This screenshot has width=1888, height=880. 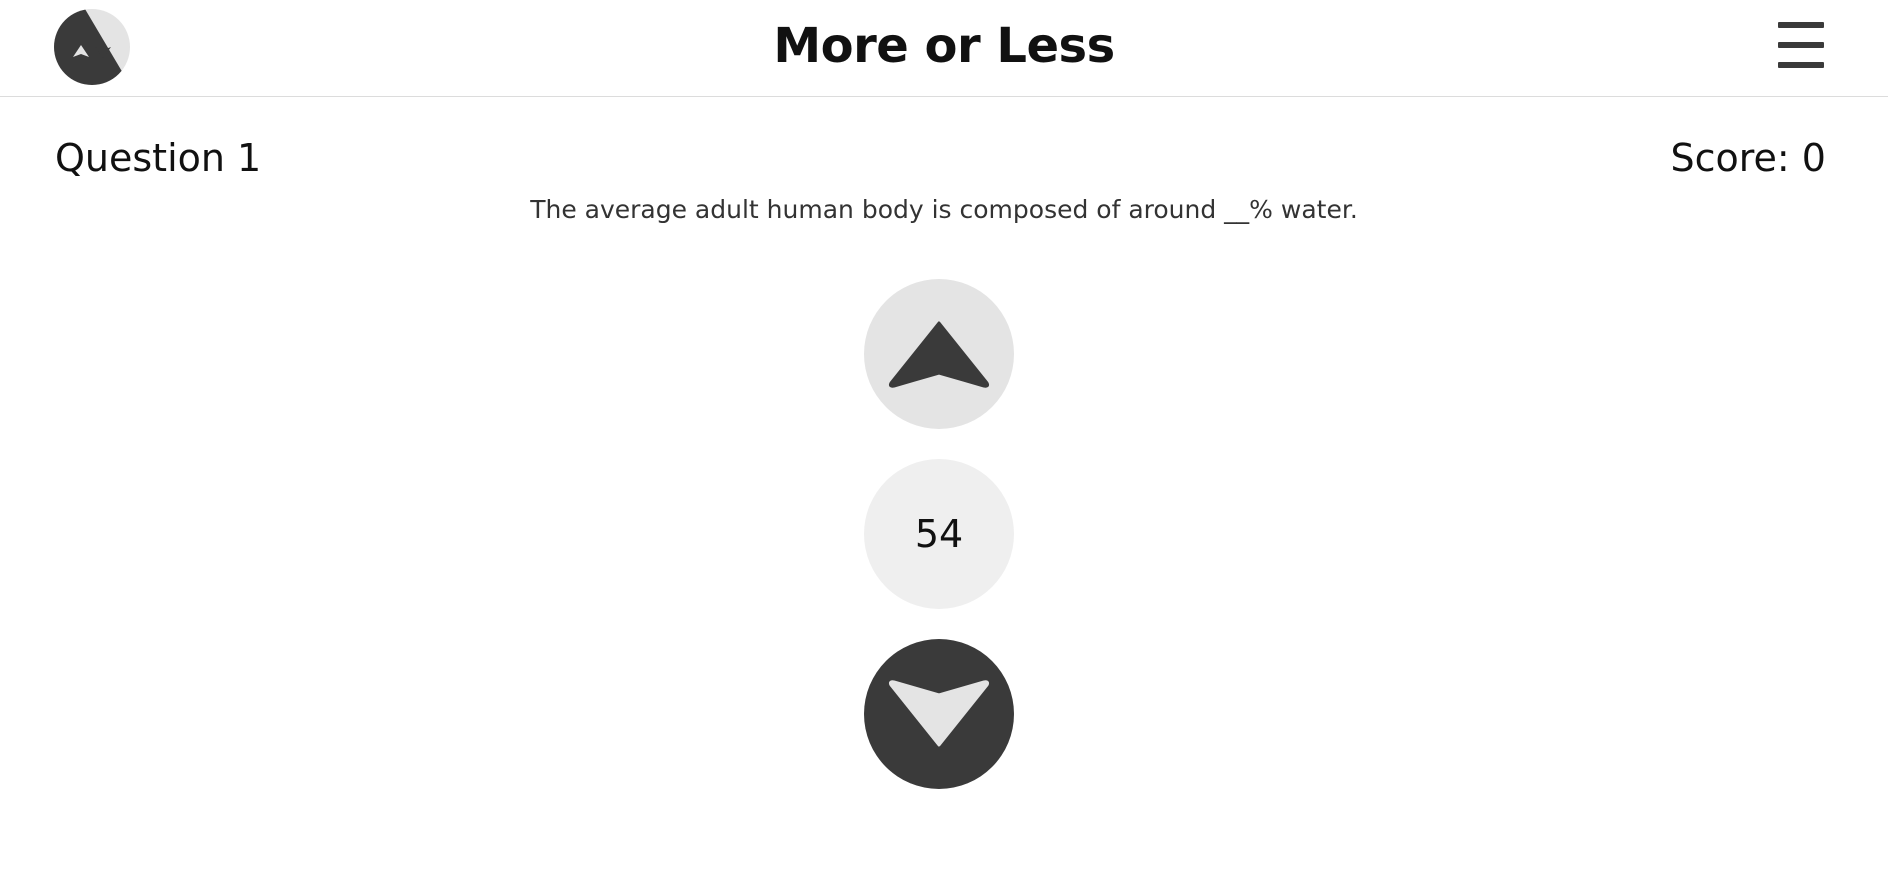 I want to click on arrow-down-icon, so click(x=939, y=713).